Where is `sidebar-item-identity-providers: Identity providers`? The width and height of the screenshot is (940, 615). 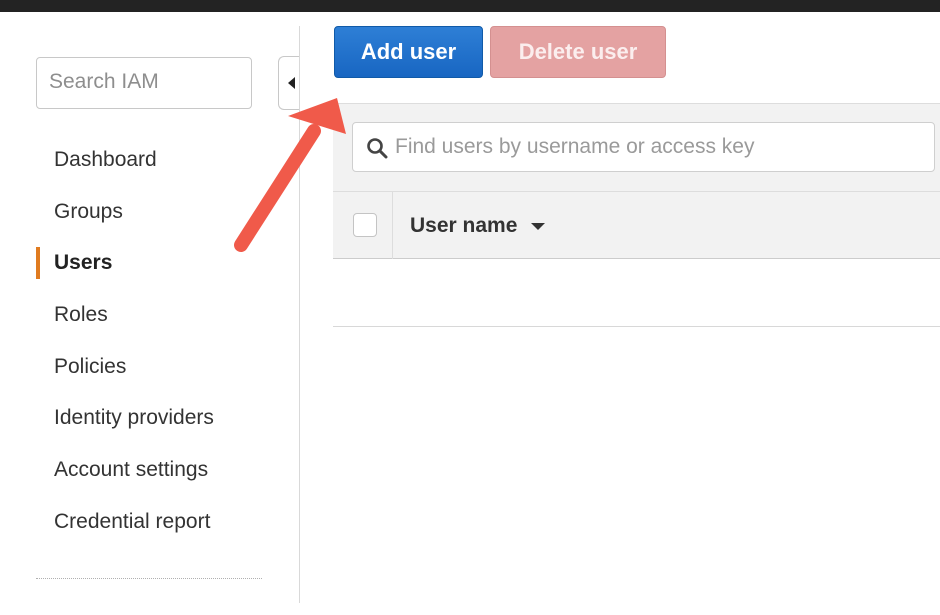 sidebar-item-identity-providers: Identity providers is located at coordinates (145, 418).